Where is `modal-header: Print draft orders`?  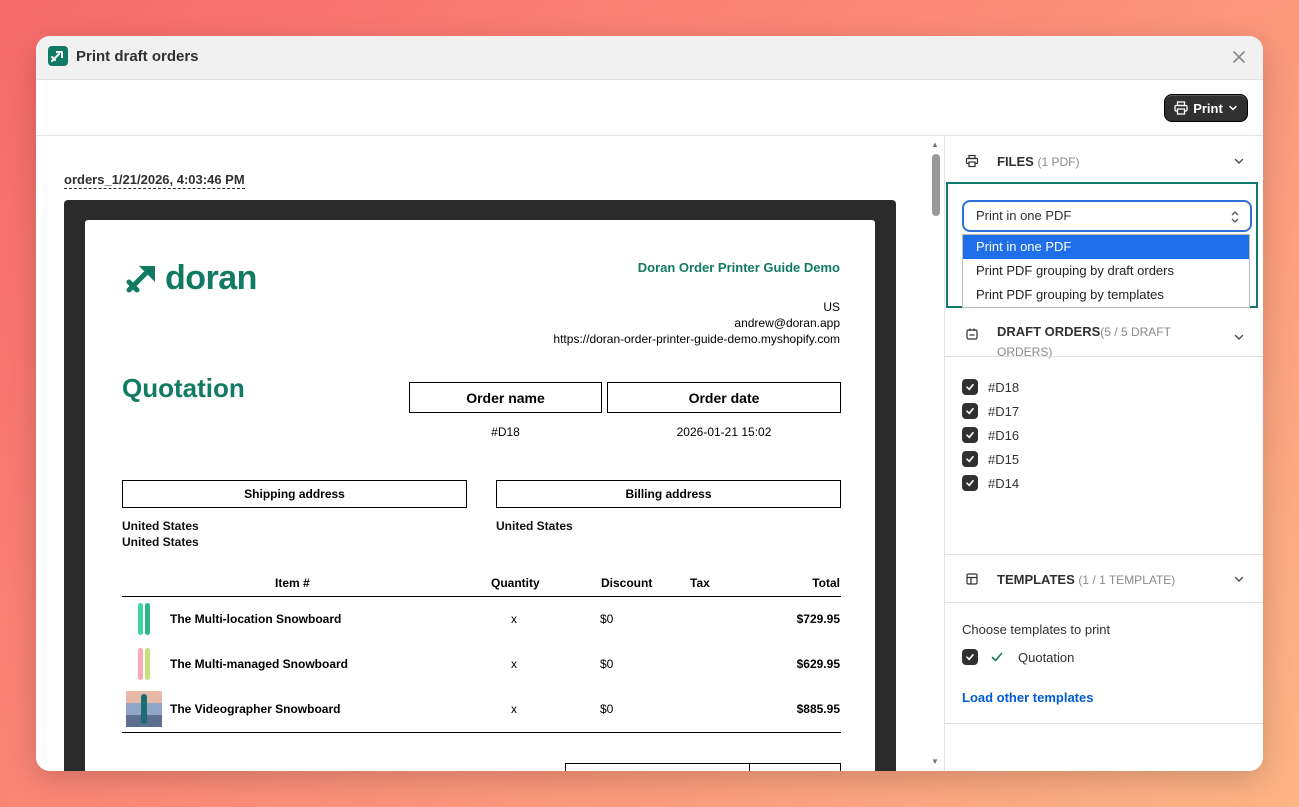 modal-header: Print draft orders is located at coordinates (649, 58).